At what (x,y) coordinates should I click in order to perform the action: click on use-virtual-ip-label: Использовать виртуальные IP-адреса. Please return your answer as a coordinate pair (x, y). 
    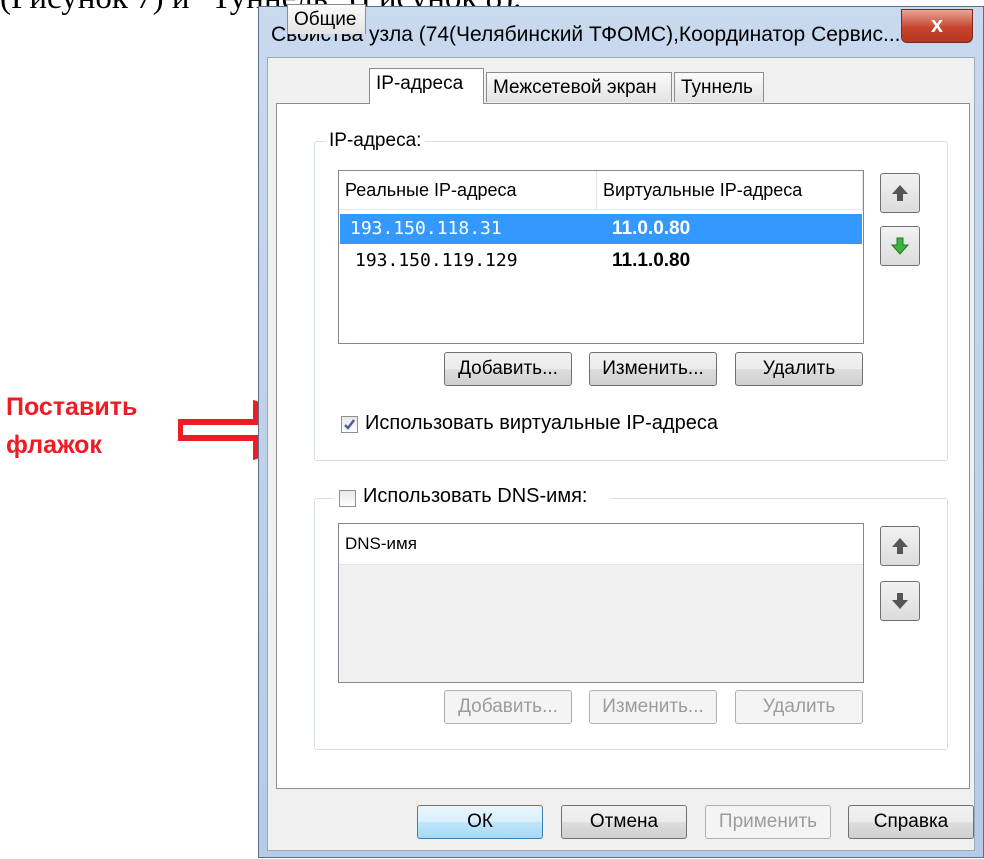
    Looking at the image, I should click on (541, 423).